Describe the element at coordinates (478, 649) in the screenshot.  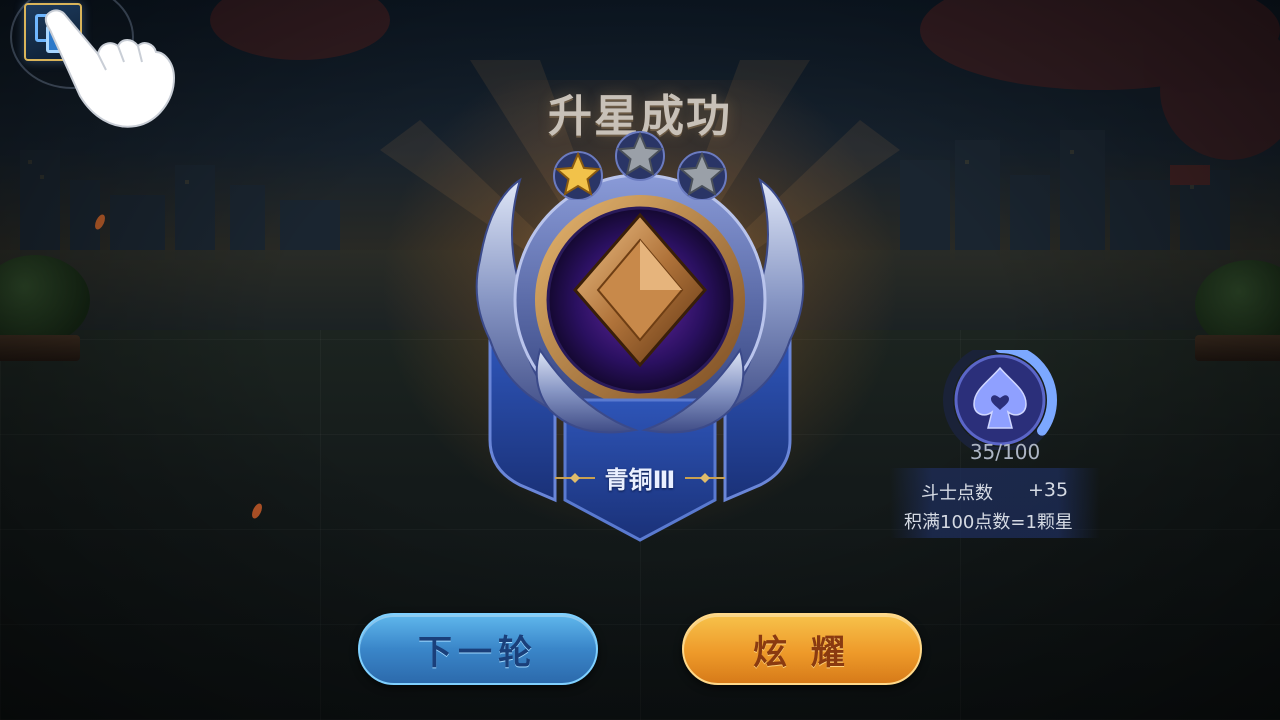
I see `next-round-button: 下一轮` at that location.